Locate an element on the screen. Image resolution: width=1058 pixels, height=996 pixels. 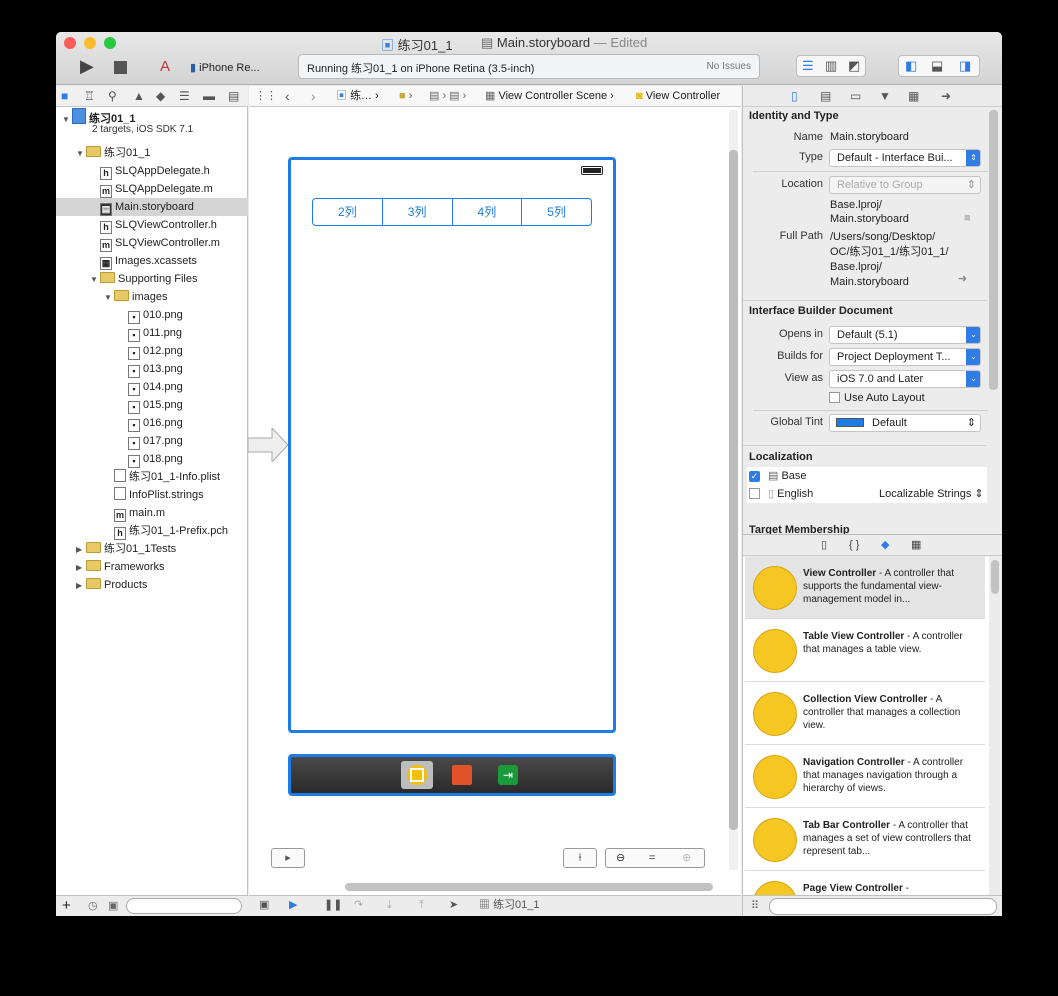
navigator-item: ▪ 011.png is located at coordinates (152, 333).